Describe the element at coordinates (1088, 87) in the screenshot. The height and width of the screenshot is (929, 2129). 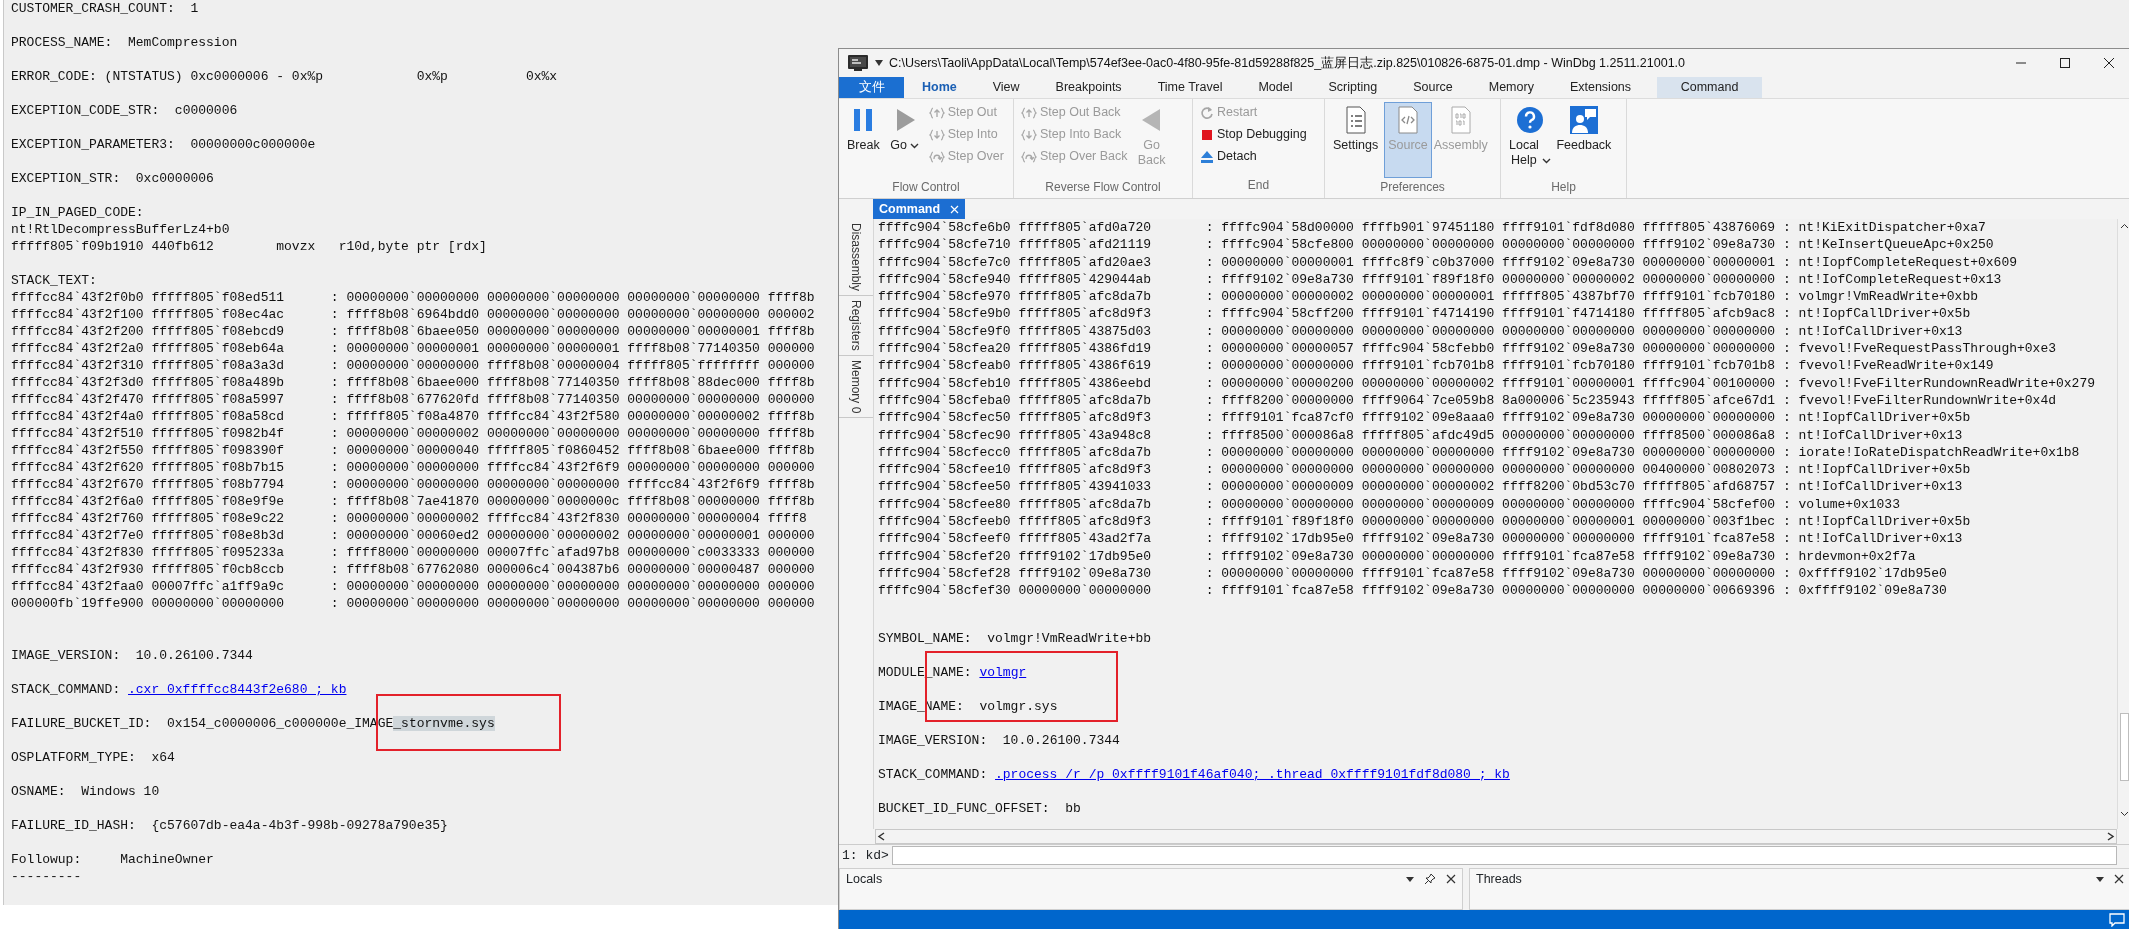
I see `ribbon-tab: Breakpoints` at that location.